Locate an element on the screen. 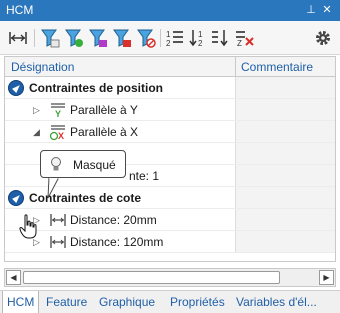 This screenshot has width=340, height=313. svg-text: X is located at coordinates (61, 135).